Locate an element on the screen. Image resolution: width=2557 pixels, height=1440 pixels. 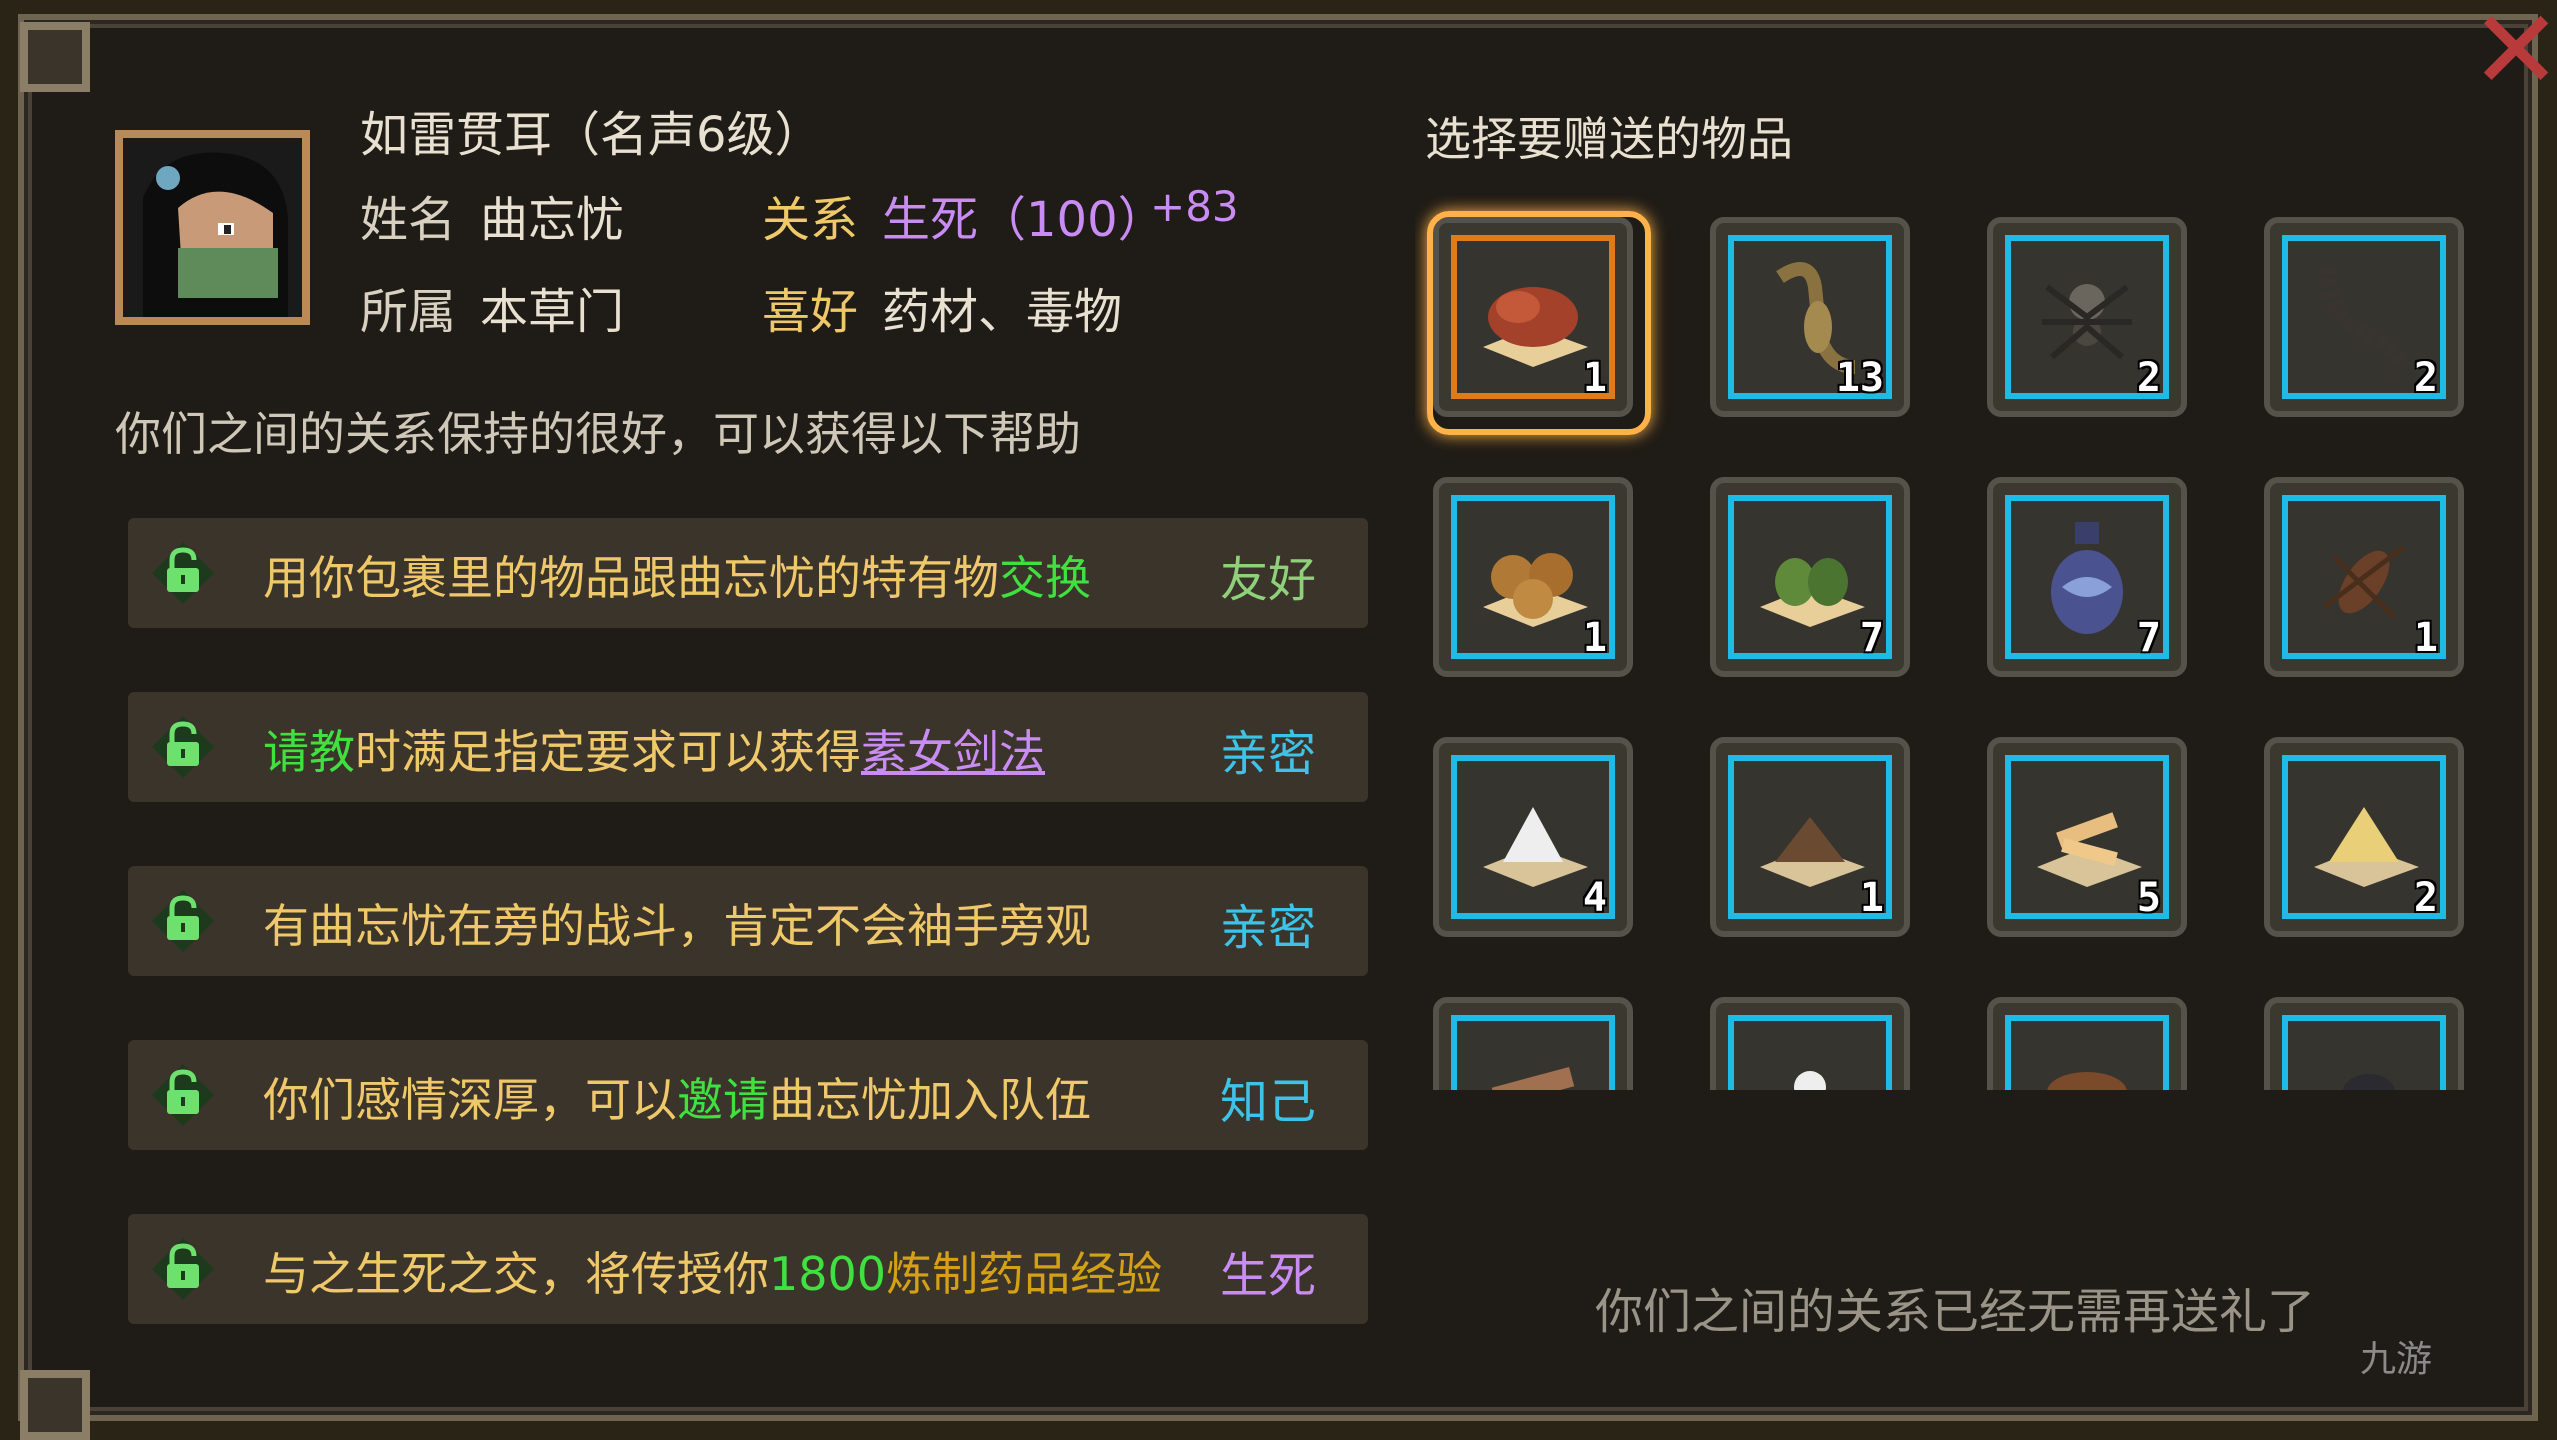
help-text: 有曲忘忧在旁的战斗，肯定不会袖手旁观 is located at coordinates (677, 926).